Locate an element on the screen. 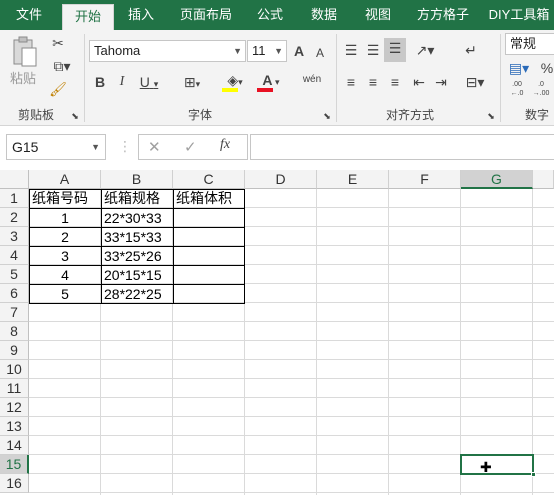 Image resolution: width=554 pixels, height=495 pixels. cell-A2: 1 is located at coordinates (65, 218).